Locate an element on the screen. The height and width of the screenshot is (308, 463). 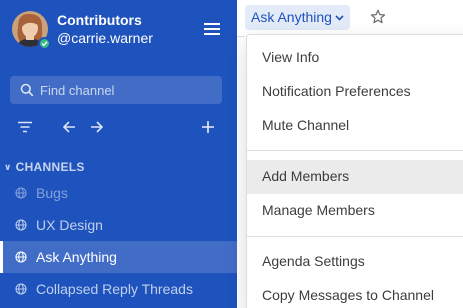
sidebar-toolbar is located at coordinates (118, 128).